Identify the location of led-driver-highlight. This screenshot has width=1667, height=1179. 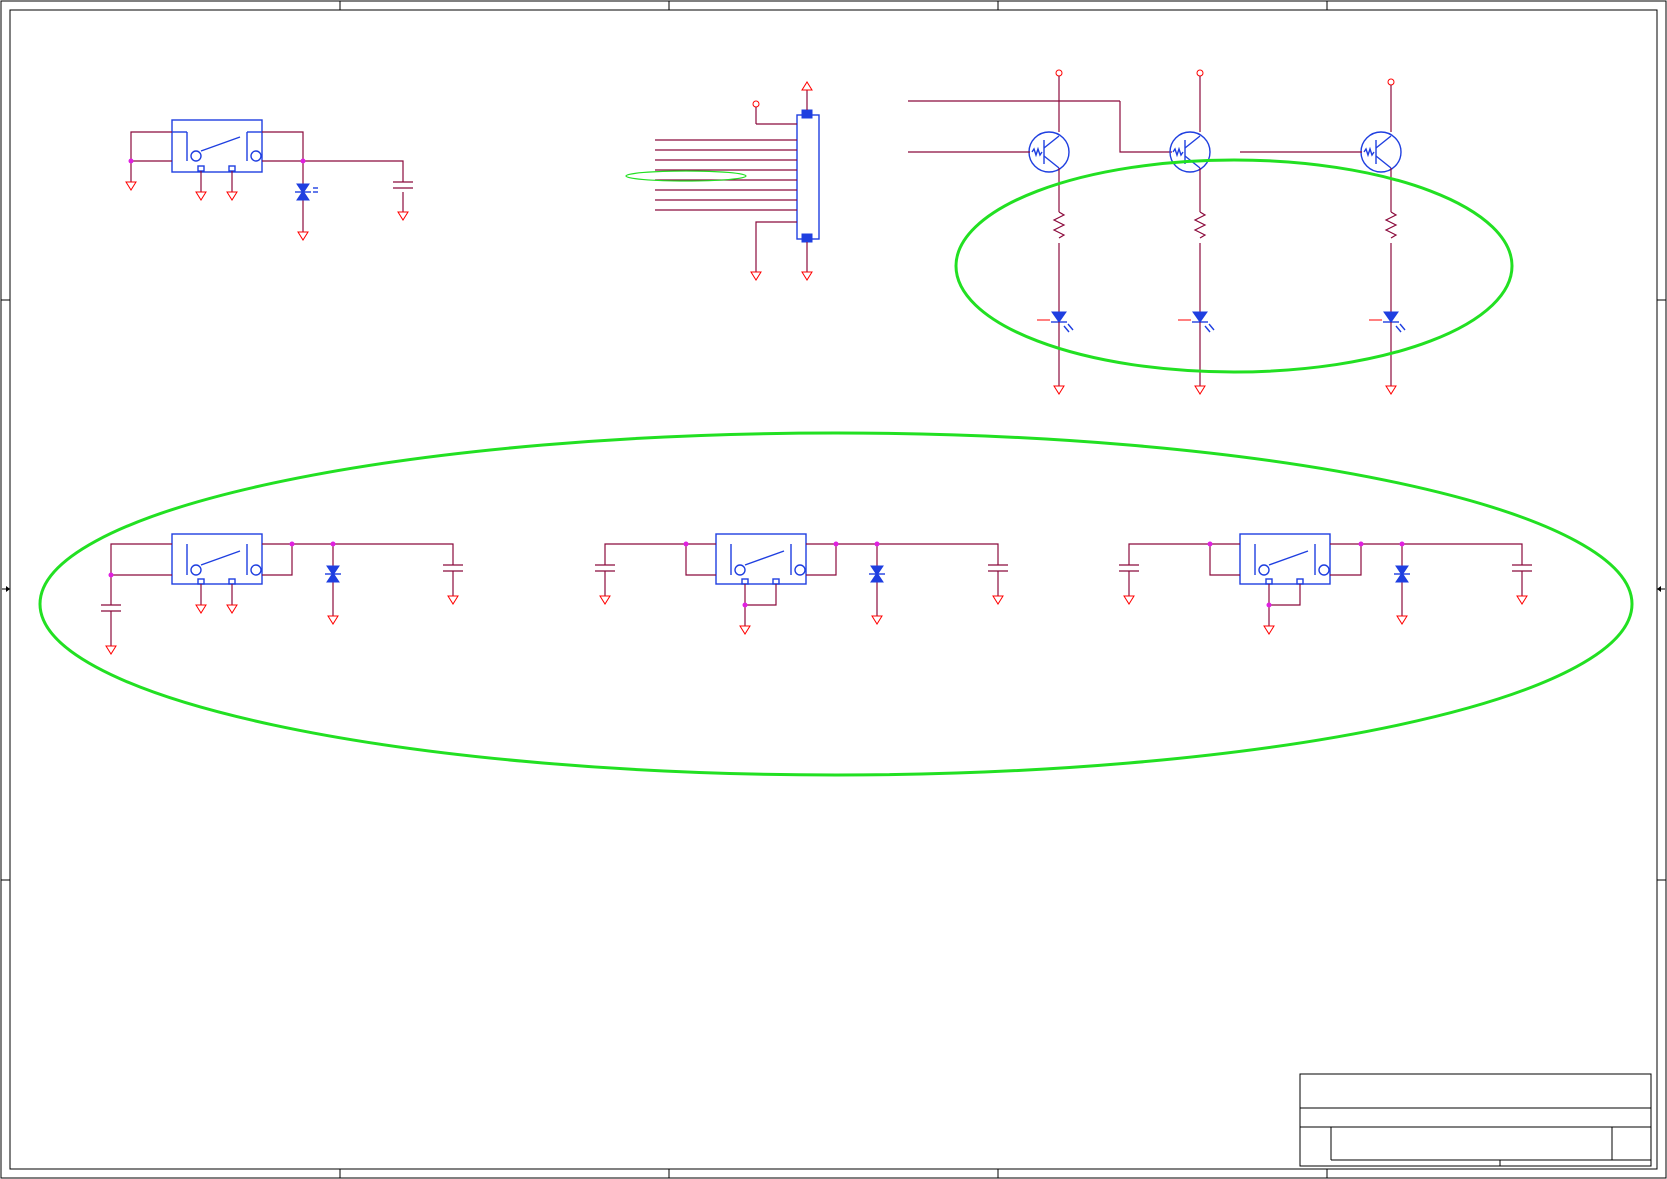
(1234, 266).